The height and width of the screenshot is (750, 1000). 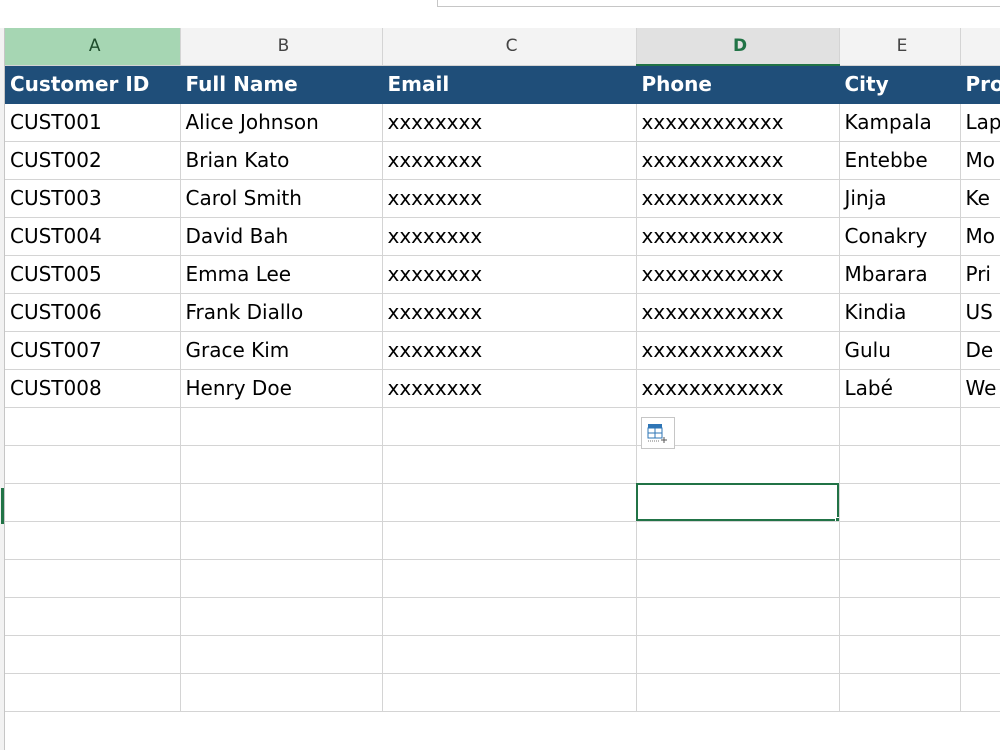 What do you see at coordinates (509, 84) in the screenshot?
I see `header-email: Email` at bounding box center [509, 84].